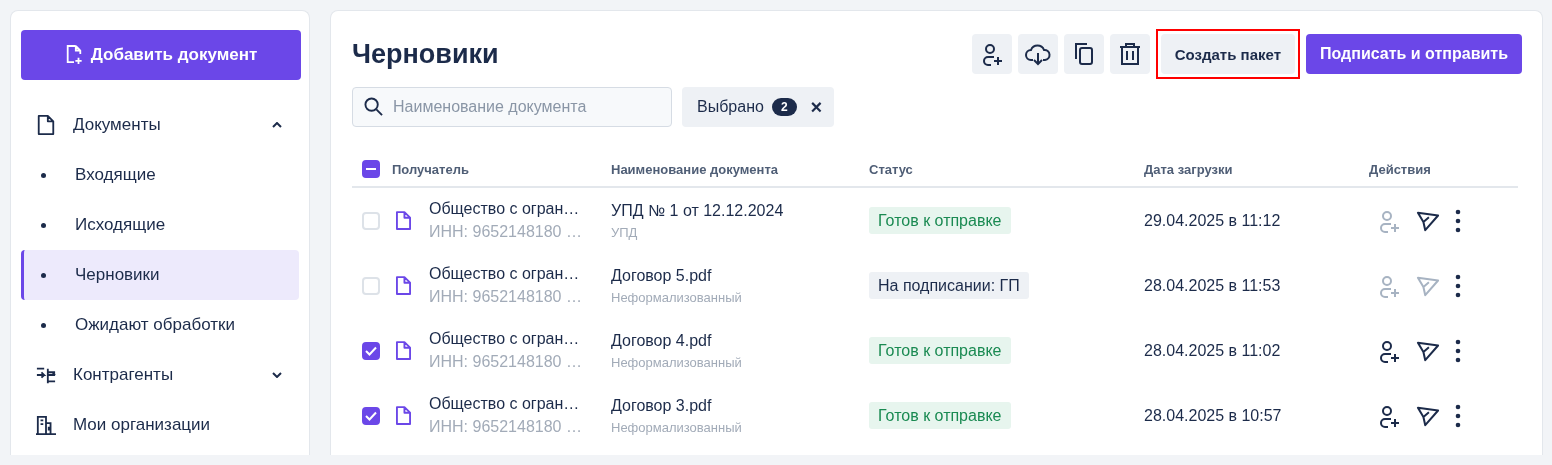 This screenshot has width=1552, height=465. I want to click on add-document-button: Добавить документ, so click(161, 55).